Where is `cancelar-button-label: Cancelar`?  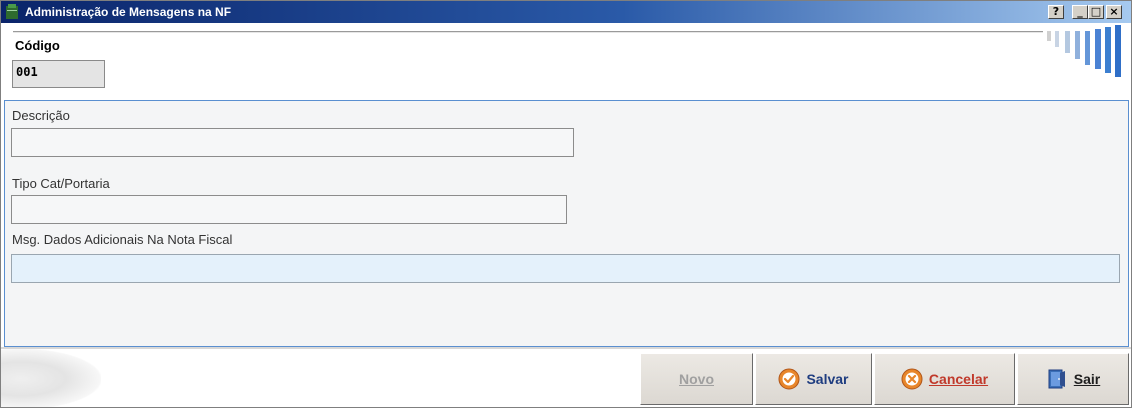
cancelar-button-label: Cancelar is located at coordinates (958, 379).